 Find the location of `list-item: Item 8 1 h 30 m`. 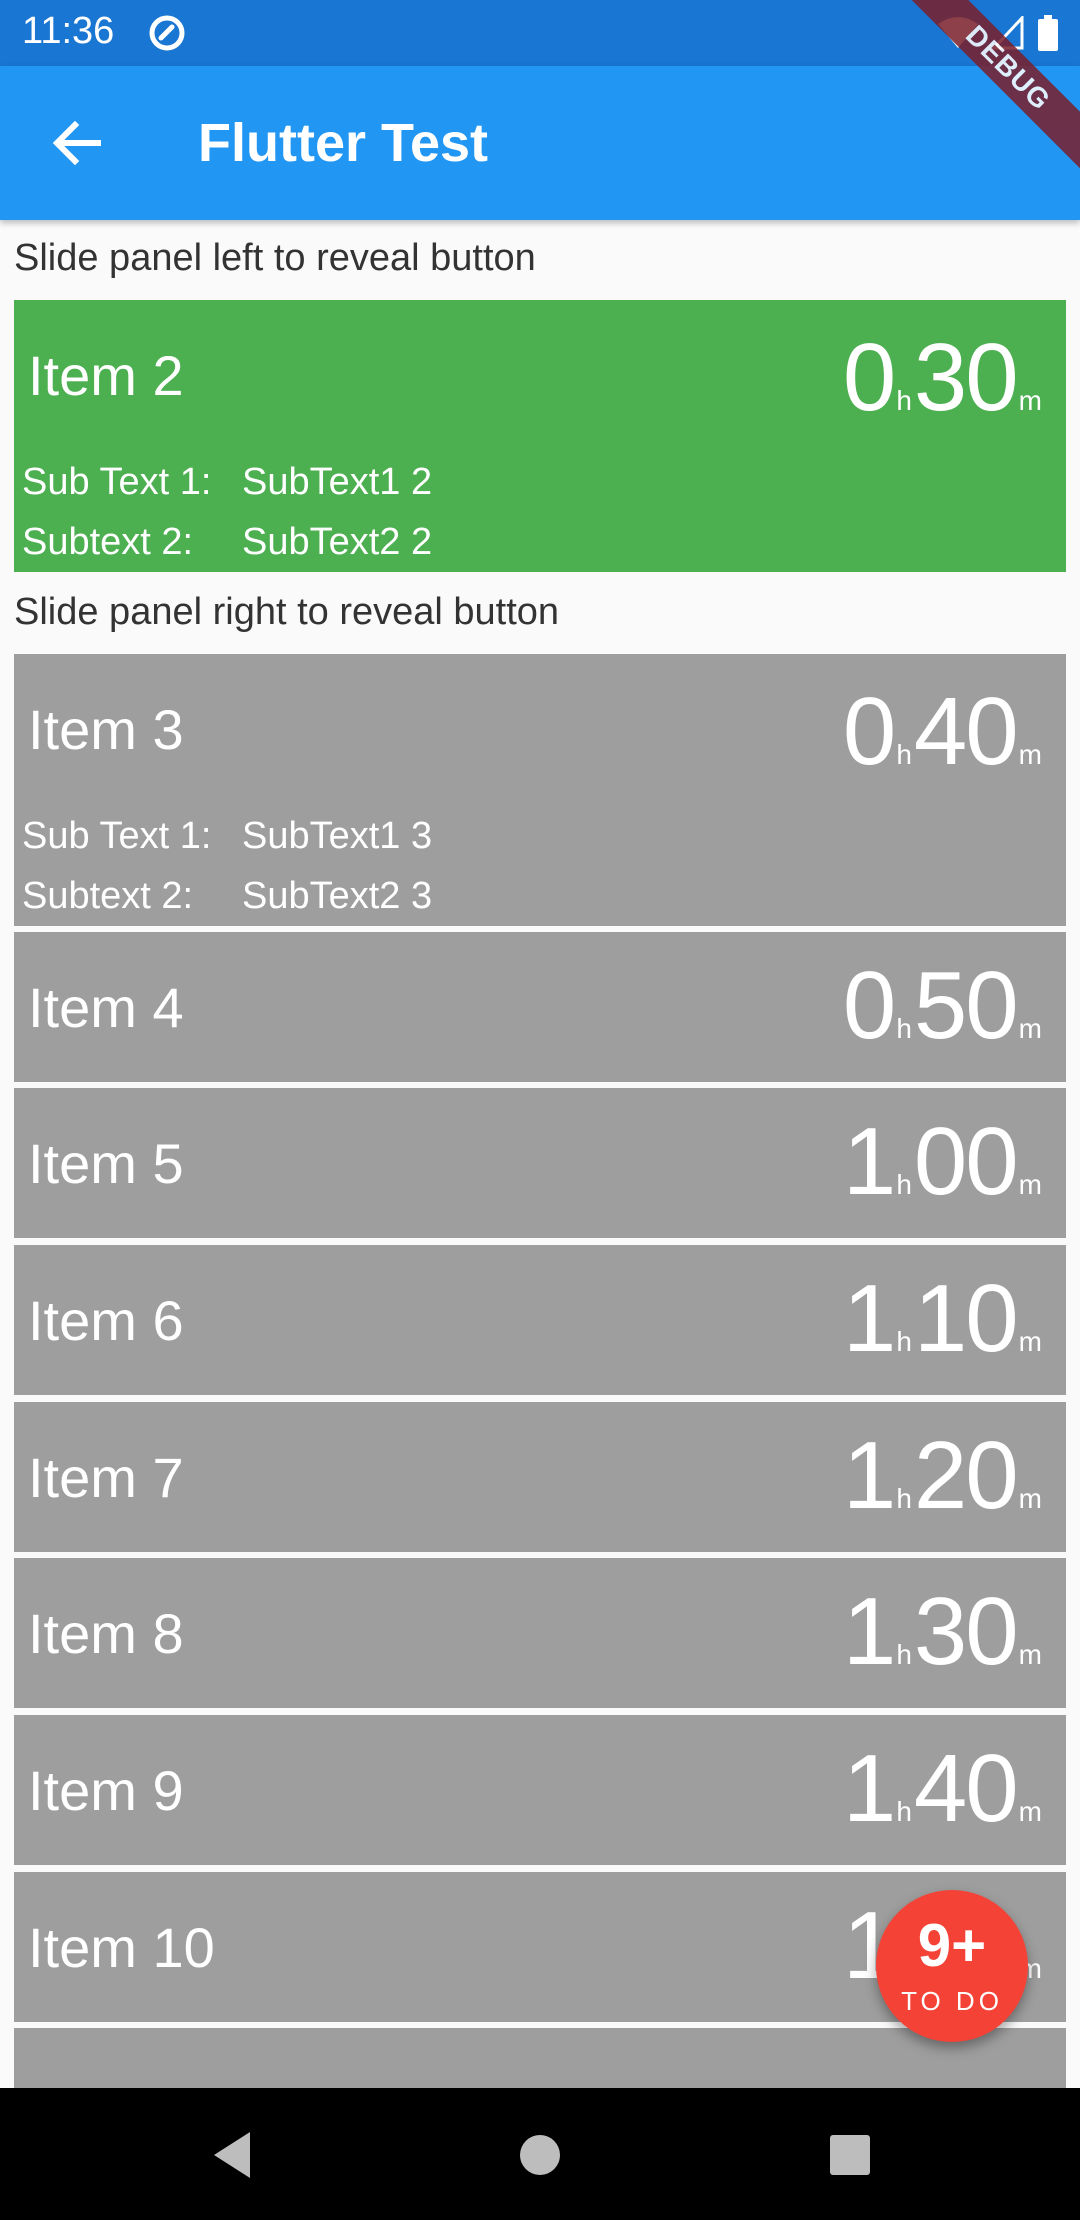

list-item: Item 8 1 h 30 m is located at coordinates (540, 1633).